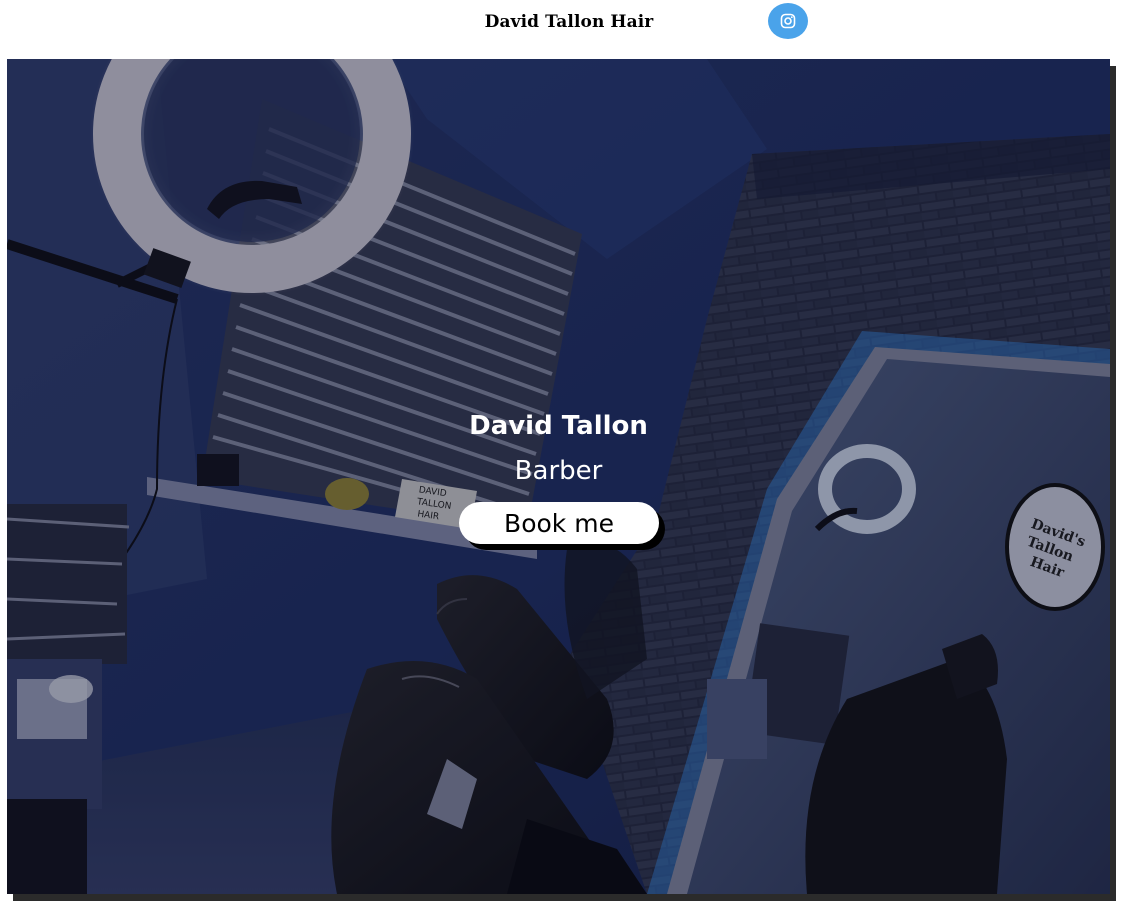 This screenshot has height=910, width=1134. I want to click on site-header: David Tallon Hair, so click(567, 29).